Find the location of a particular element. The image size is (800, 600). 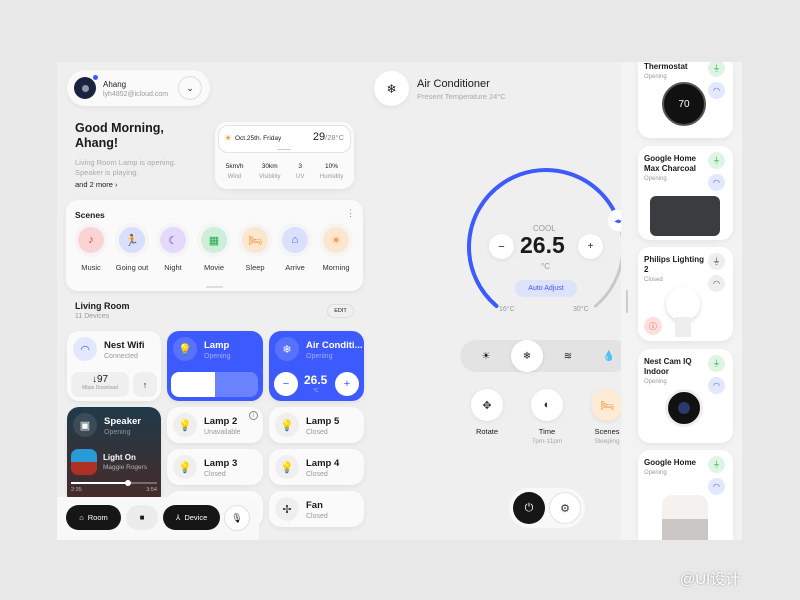

device-card: Nest Cam IQ Indoor Opening ⏚ ◠ is located at coordinates (685, 396).